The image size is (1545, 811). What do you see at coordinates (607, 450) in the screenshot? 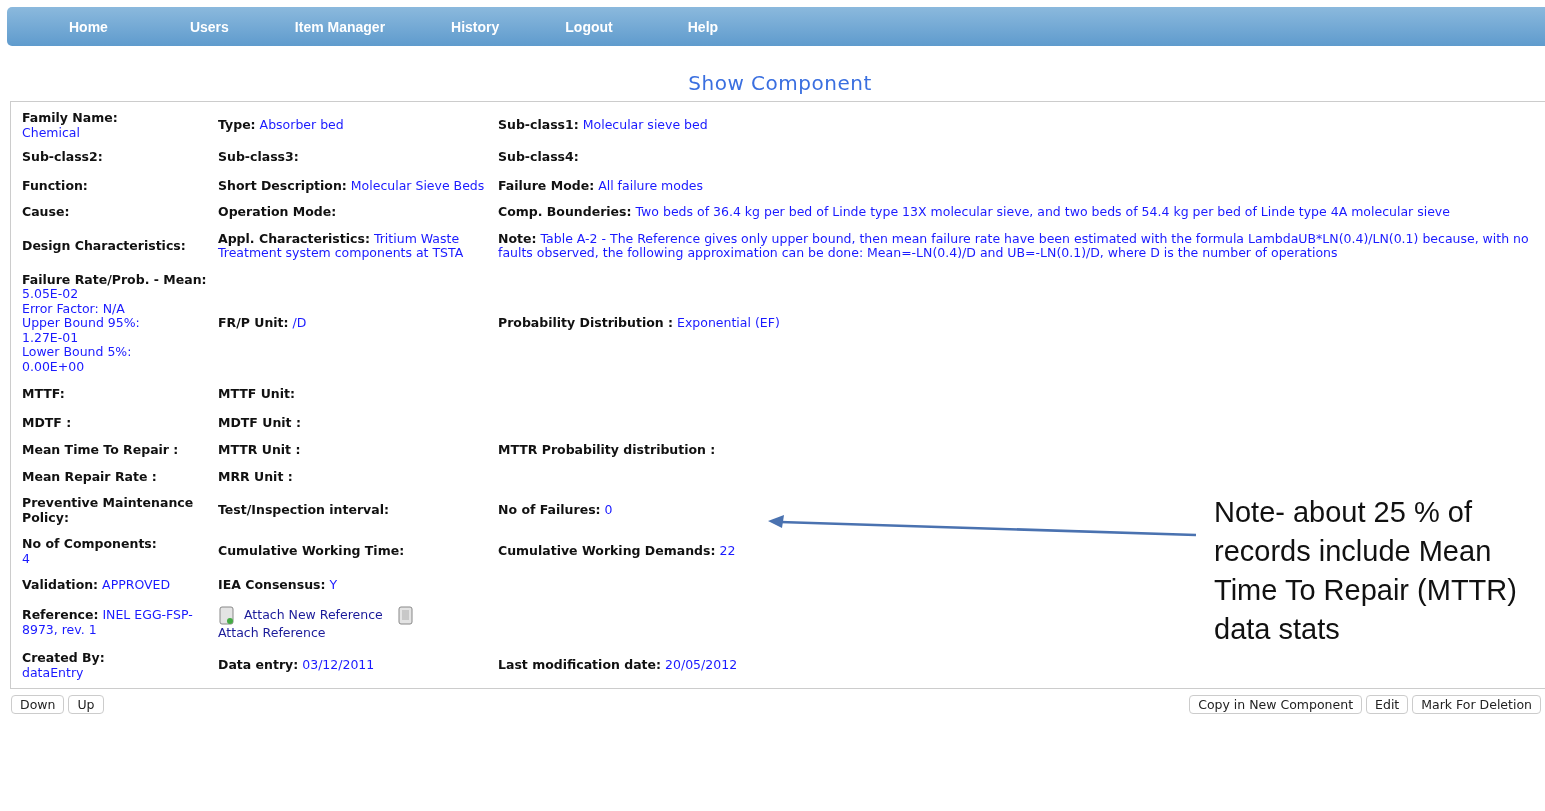
I see `field-text: MTTR Probability distribution :` at bounding box center [607, 450].